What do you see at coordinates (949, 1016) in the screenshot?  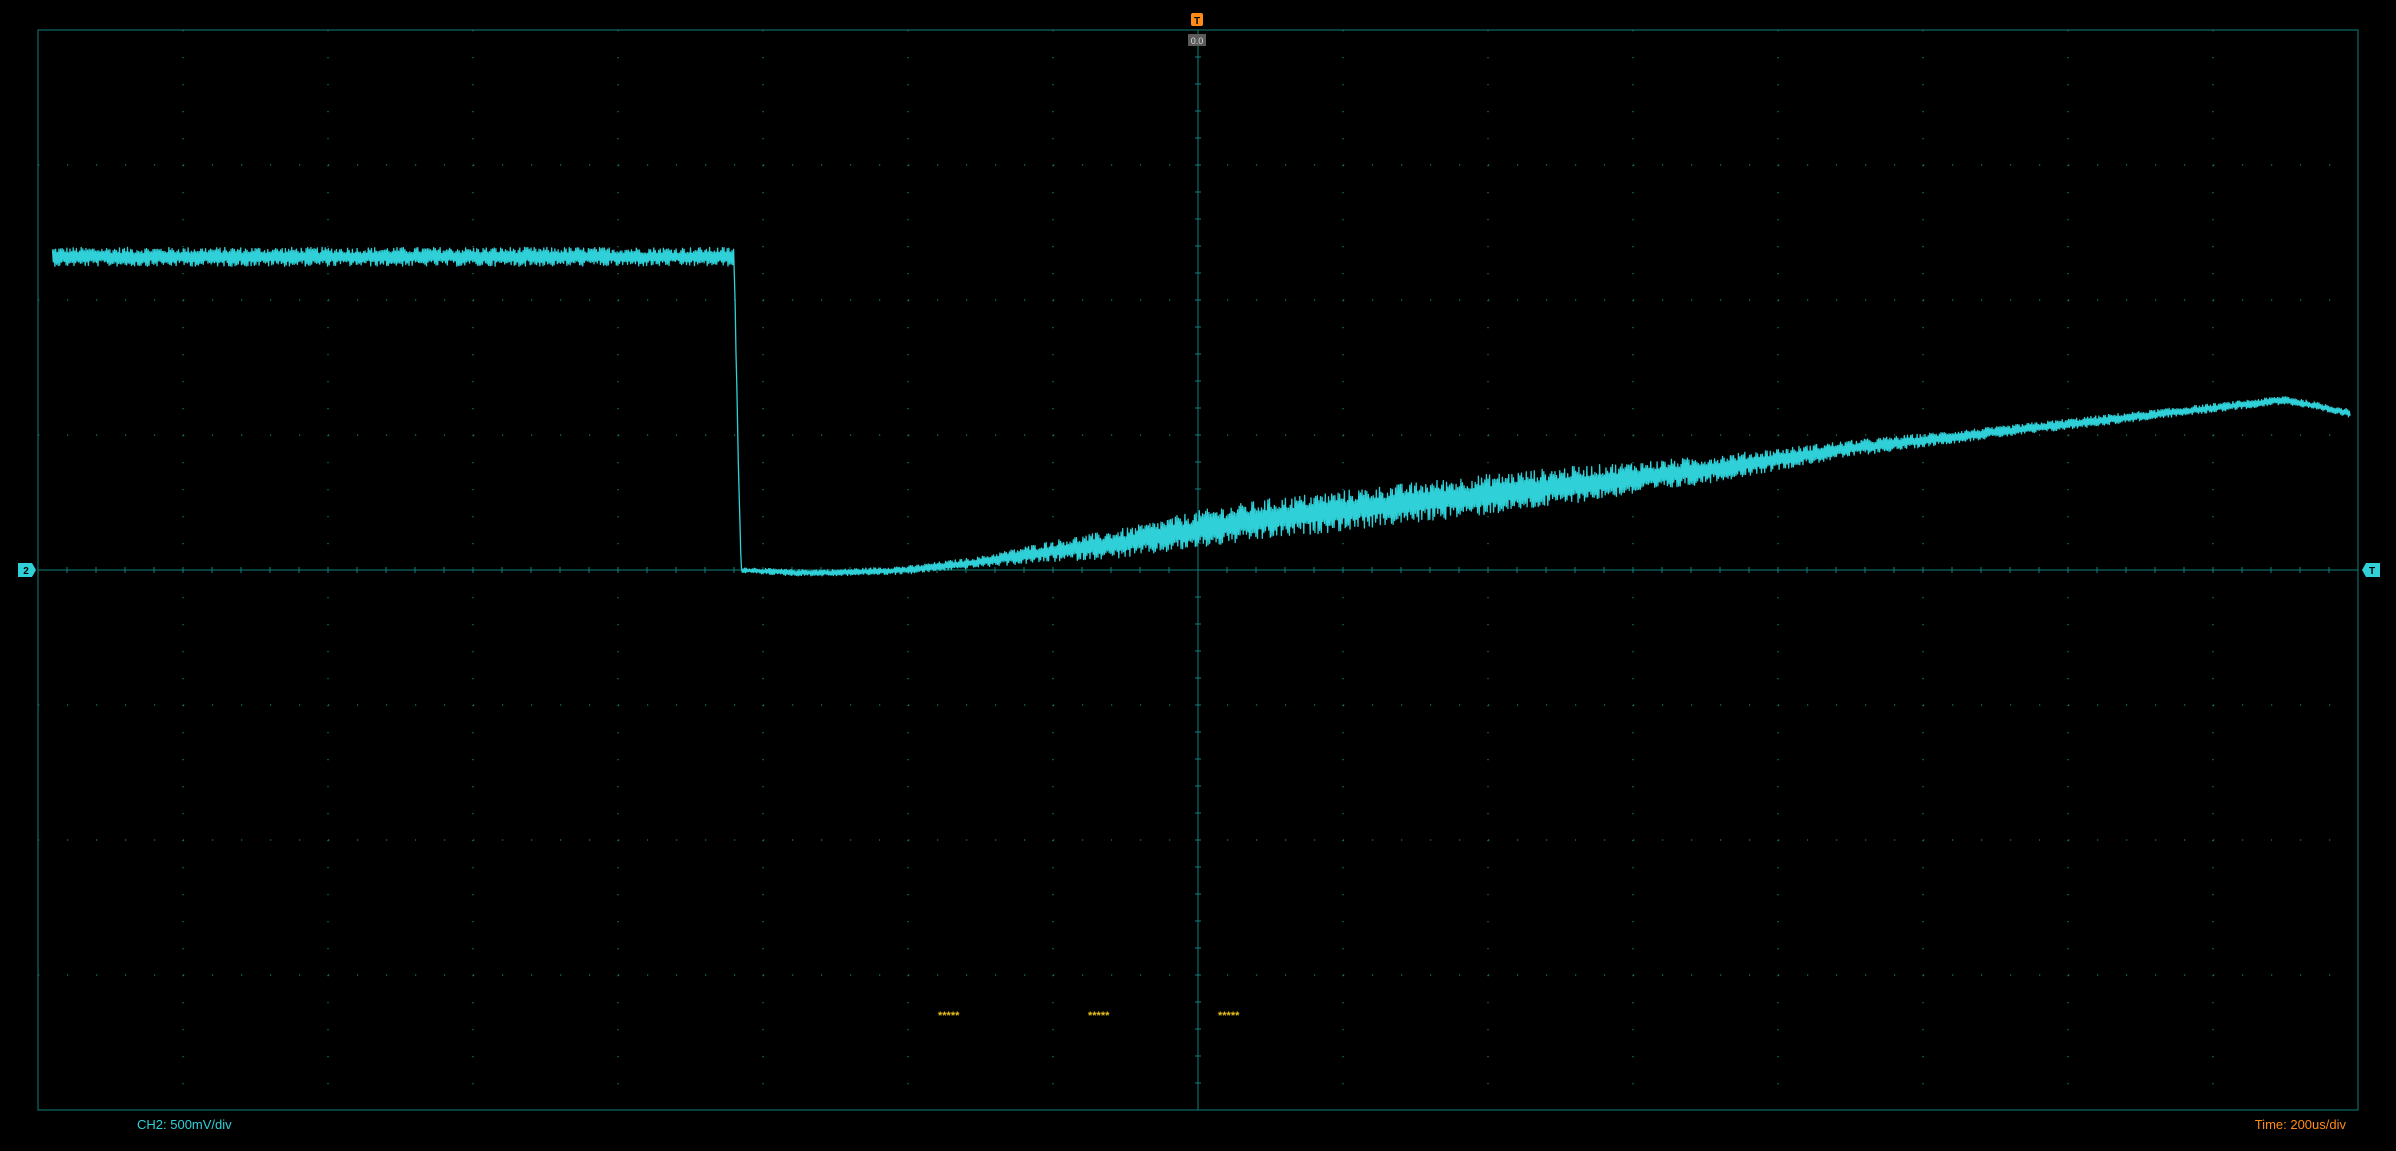 I see `measurement-1-value: *****` at bounding box center [949, 1016].